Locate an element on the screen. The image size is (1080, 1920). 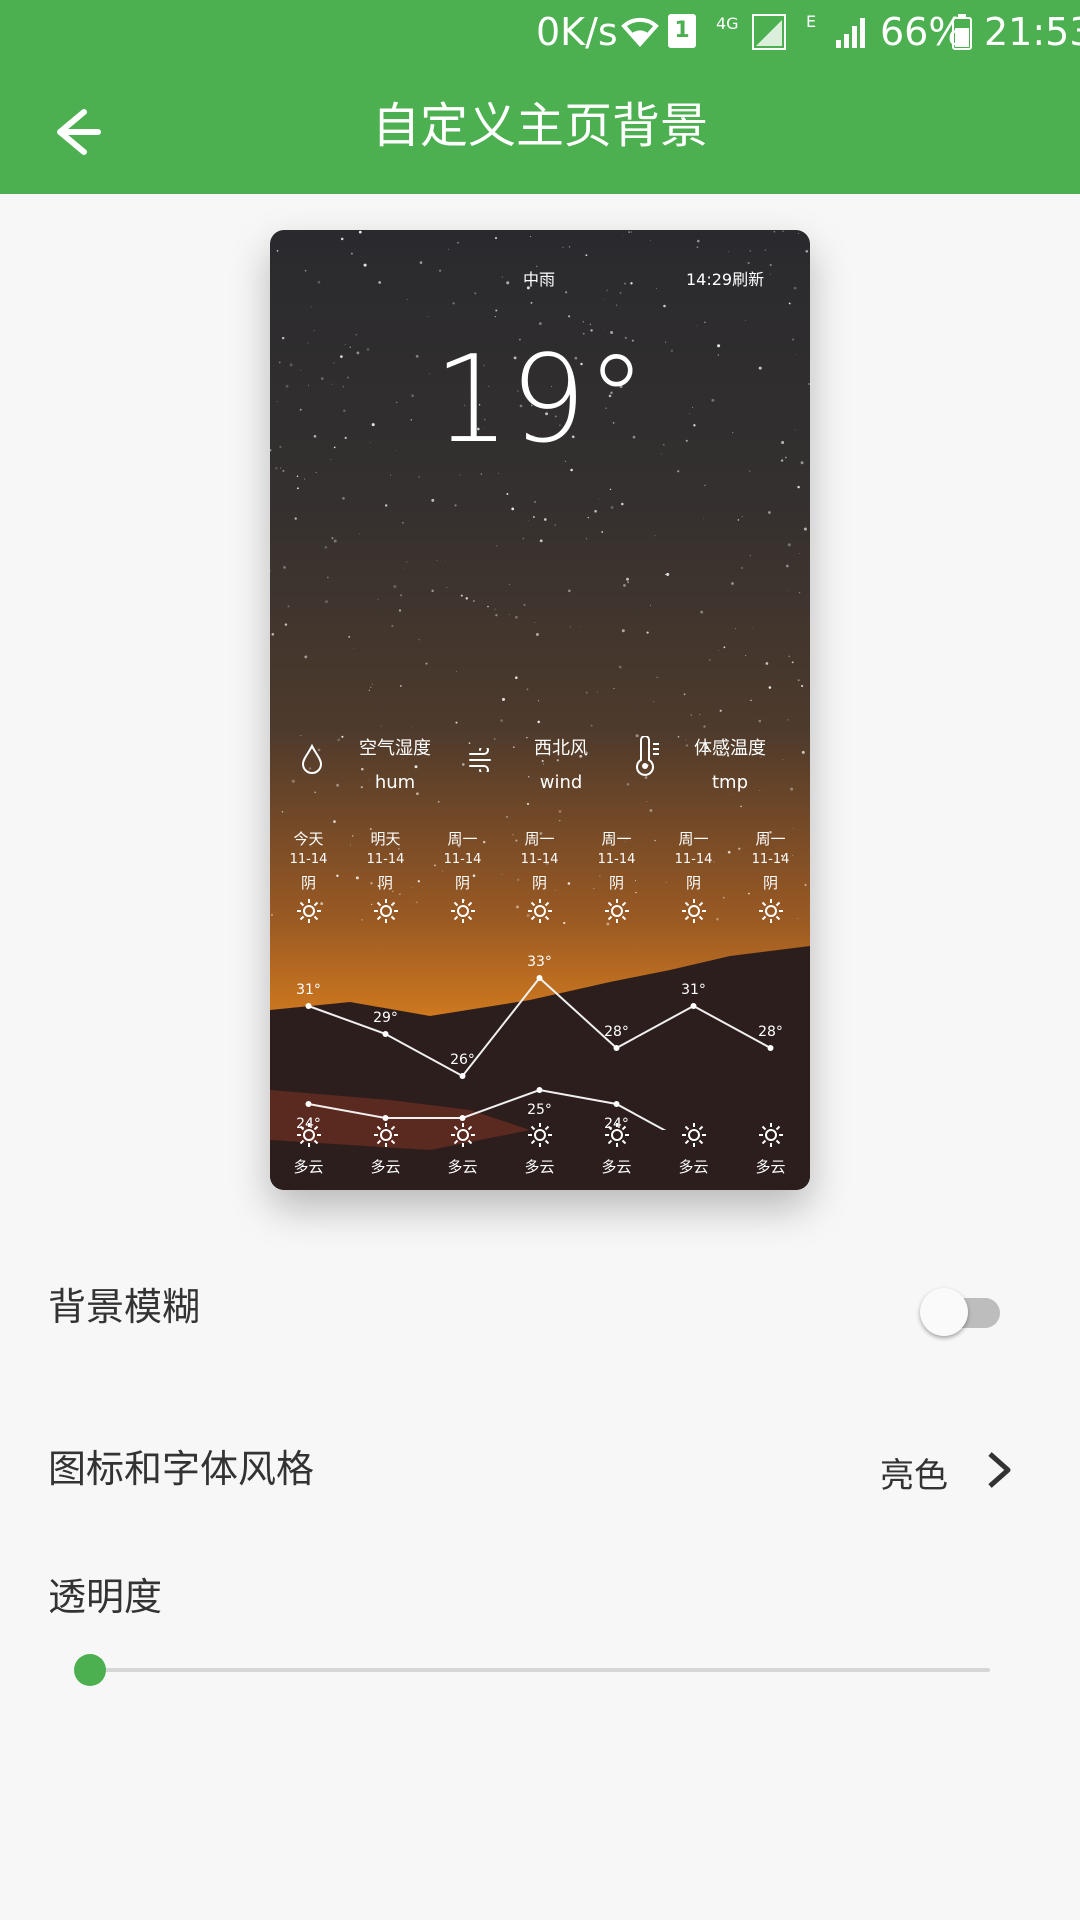
thermometer-icon is located at coordinates (647, 756).